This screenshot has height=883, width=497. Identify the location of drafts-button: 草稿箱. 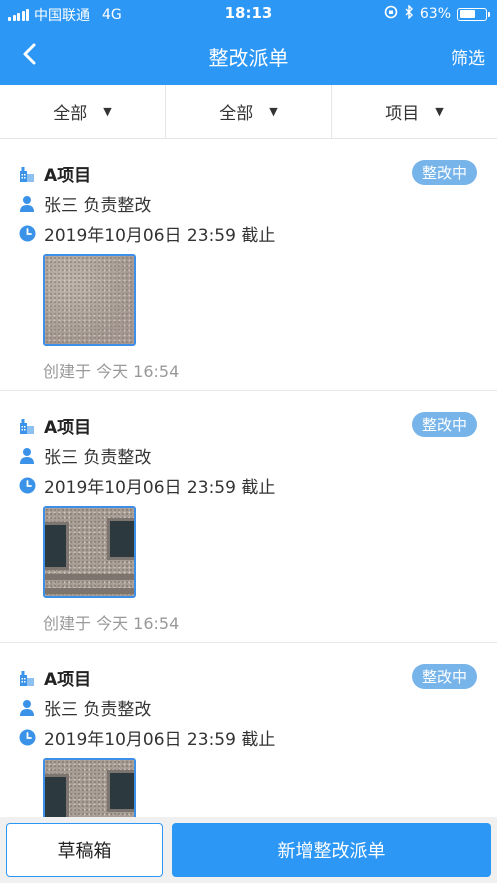
(84, 850).